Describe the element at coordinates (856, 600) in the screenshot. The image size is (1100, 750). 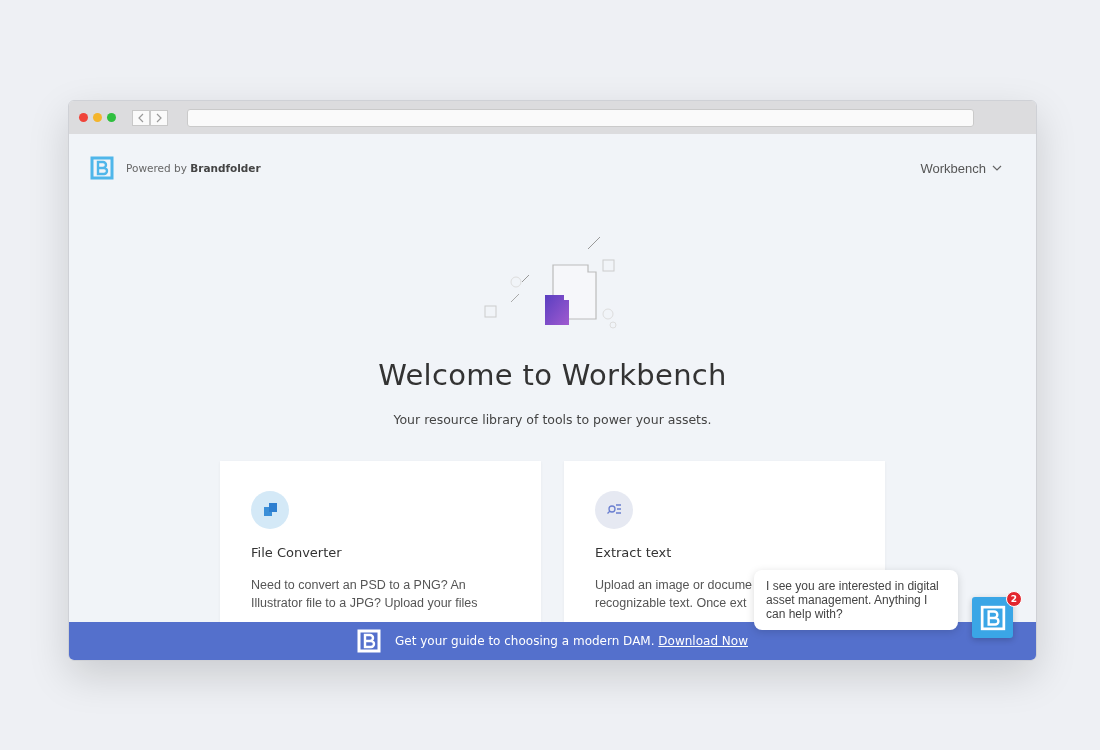
I see `chat-tooltip: I see you are interested in digital asset management. Anything I can help with?` at that location.